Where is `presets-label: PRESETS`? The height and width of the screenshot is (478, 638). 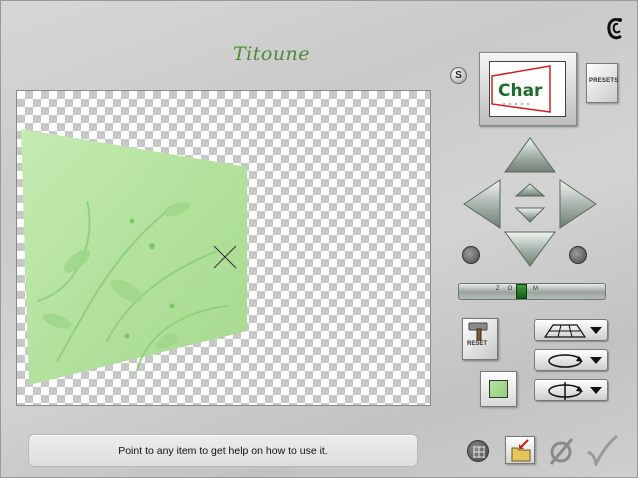 presets-label: PRESETS is located at coordinates (604, 81).